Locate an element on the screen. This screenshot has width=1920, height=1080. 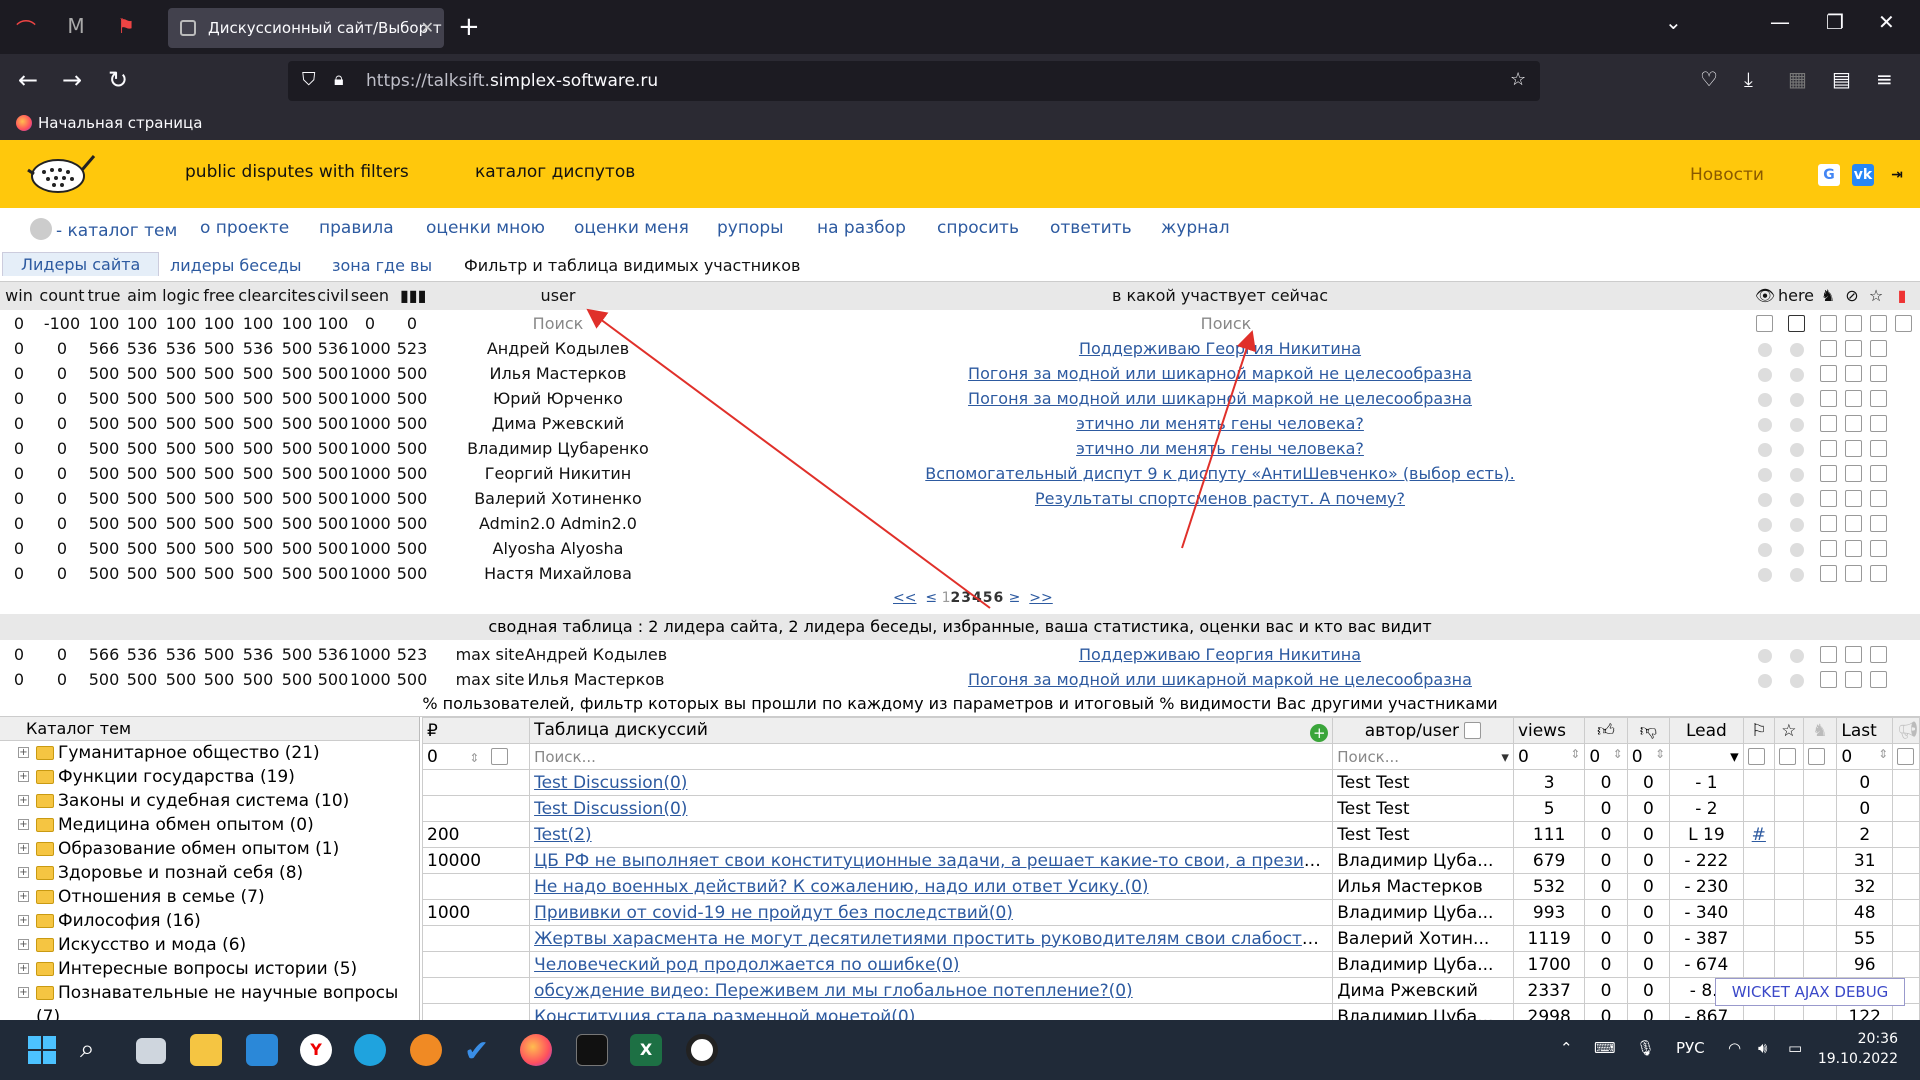
discussion-title-link: Test Discussion(0) is located at coordinates (610, 783).